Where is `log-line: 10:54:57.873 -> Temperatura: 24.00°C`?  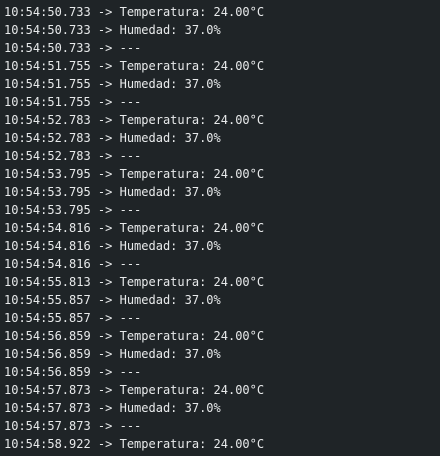
log-line: 10:54:57.873 -> Temperatura: 24.00°C is located at coordinates (134, 390).